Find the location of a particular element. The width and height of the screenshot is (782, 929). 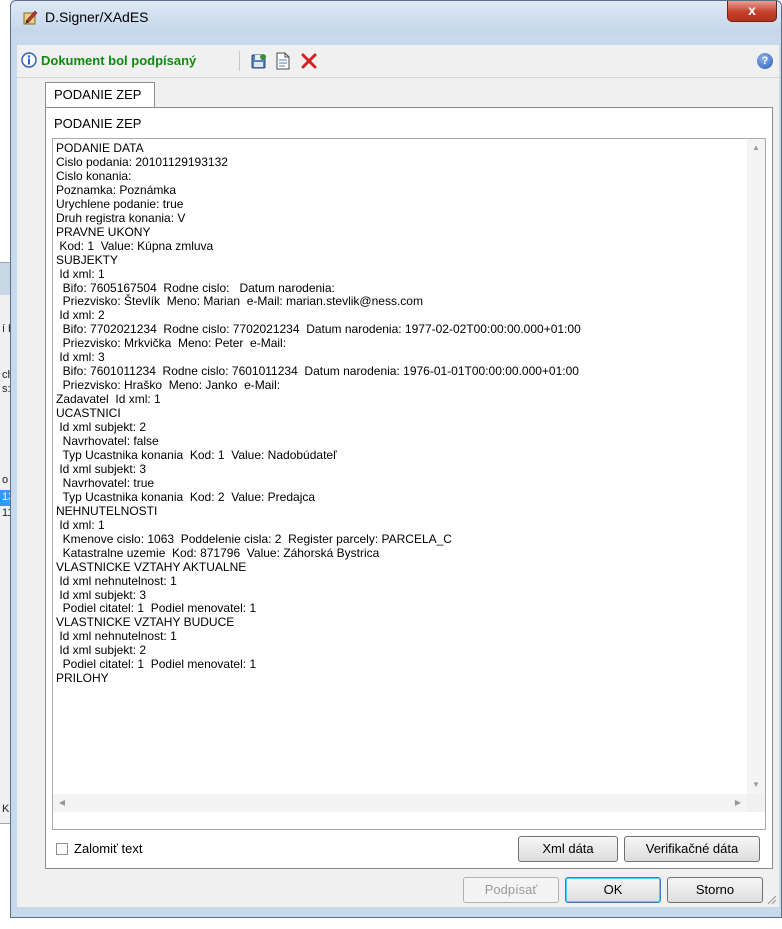

signature-app-icon is located at coordinates (30, 17).